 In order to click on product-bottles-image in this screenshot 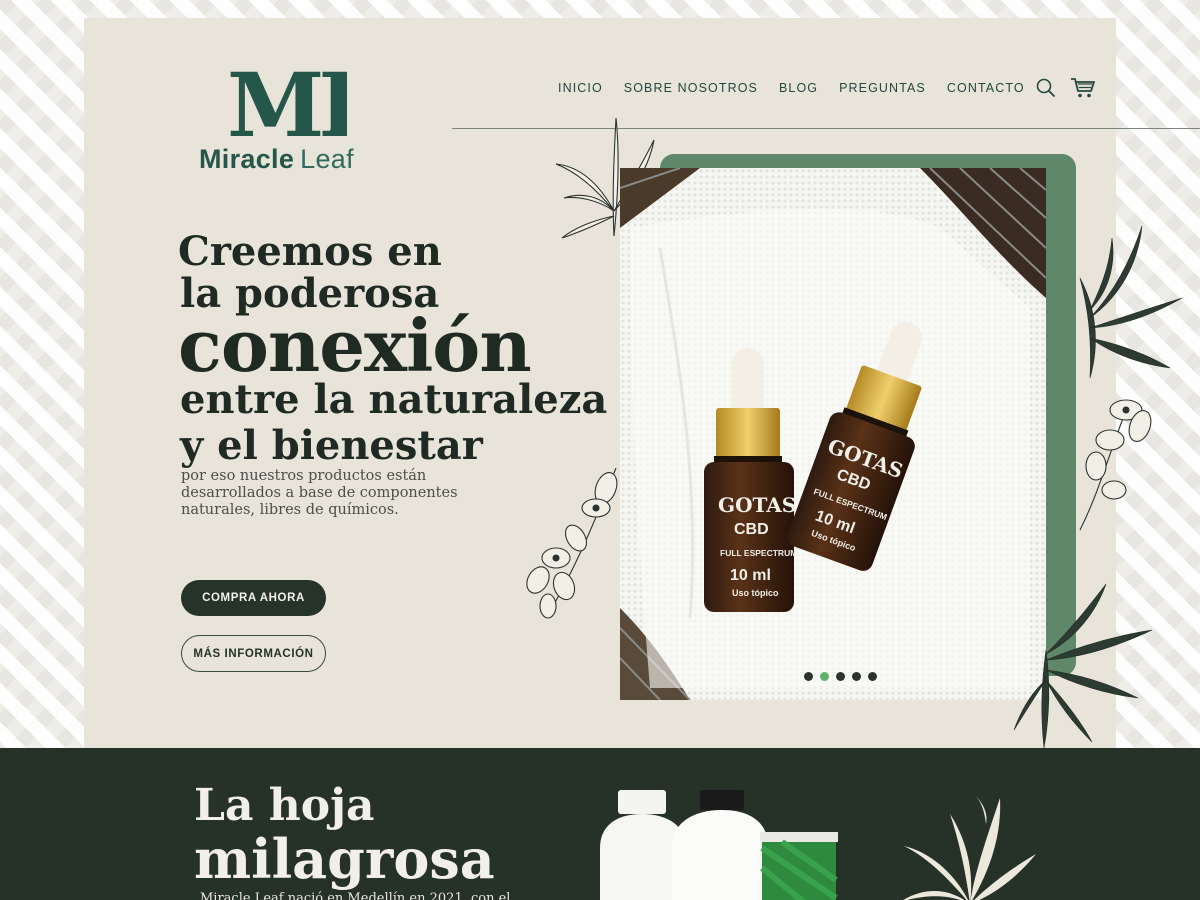, I will do `click(719, 845)`.